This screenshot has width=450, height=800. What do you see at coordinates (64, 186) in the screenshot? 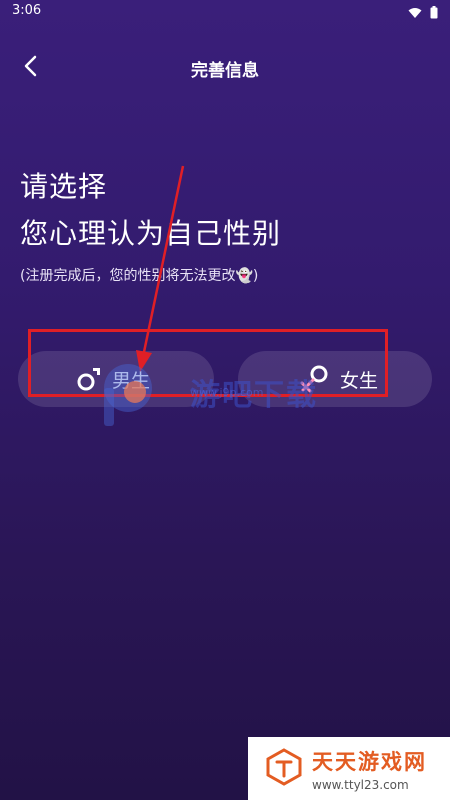
I see `prompt-heading-line1: 请选择` at bounding box center [64, 186].